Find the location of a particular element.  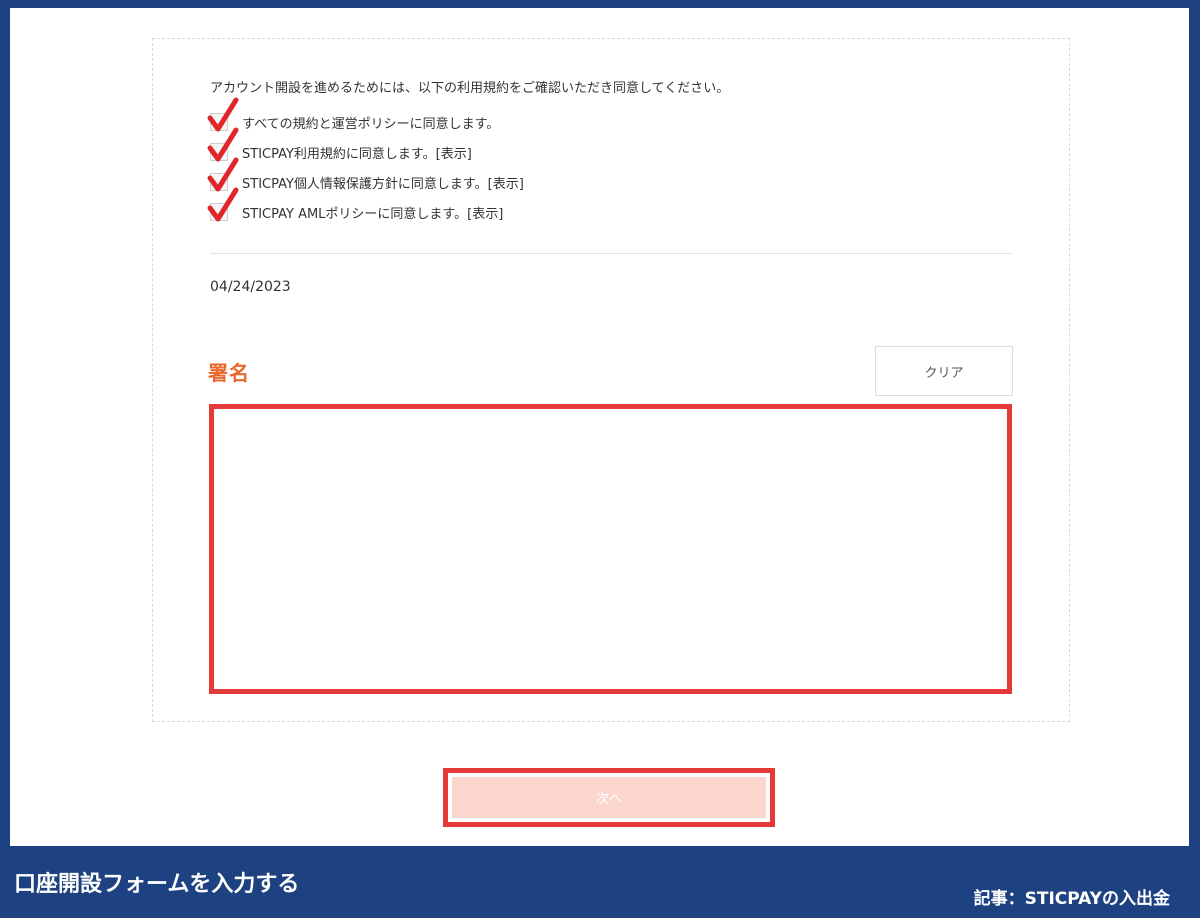

agreement-privacy: STICPAY個人情報保護方針に同意します。[表示] is located at coordinates (365, 177).